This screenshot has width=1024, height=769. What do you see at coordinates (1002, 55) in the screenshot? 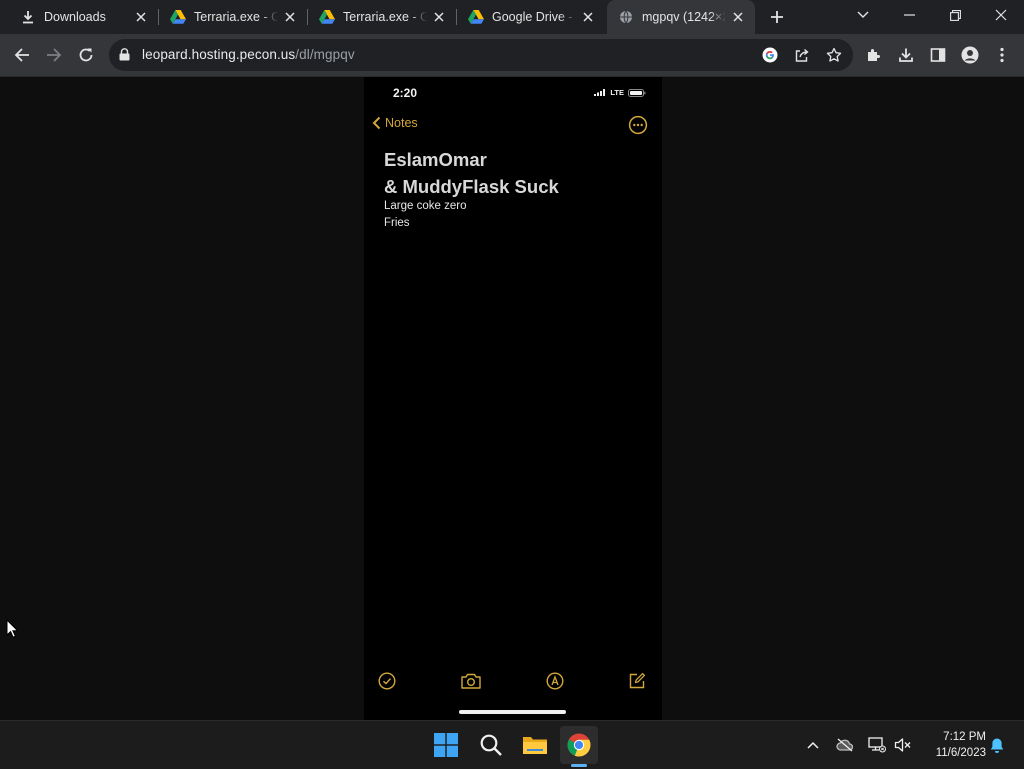
I see `browser-menu-button` at bounding box center [1002, 55].